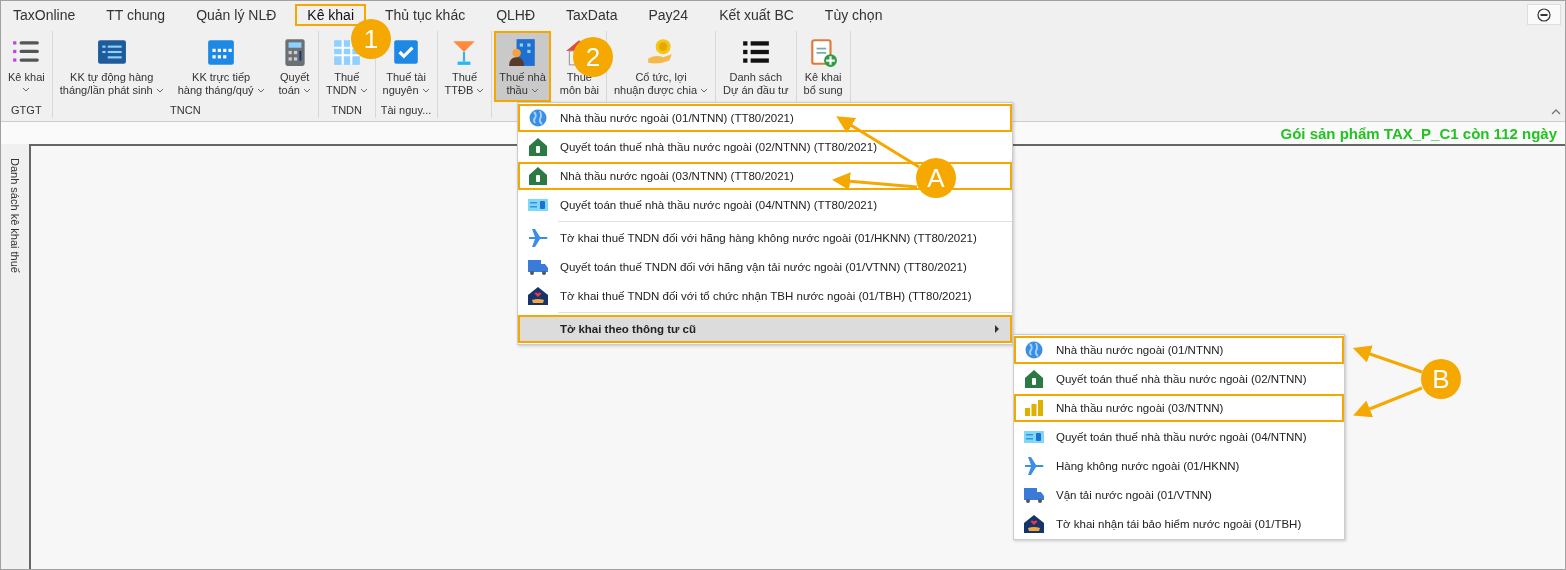  What do you see at coordinates (592, 14) in the screenshot?
I see `ribbon-tab: TaxData` at bounding box center [592, 14].